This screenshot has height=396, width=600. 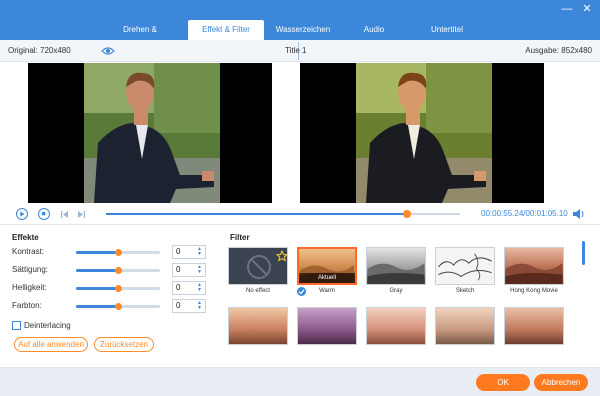 What do you see at coordinates (300, 381) in the screenshot?
I see `dialog-footer: OK Abbrechen` at bounding box center [300, 381].